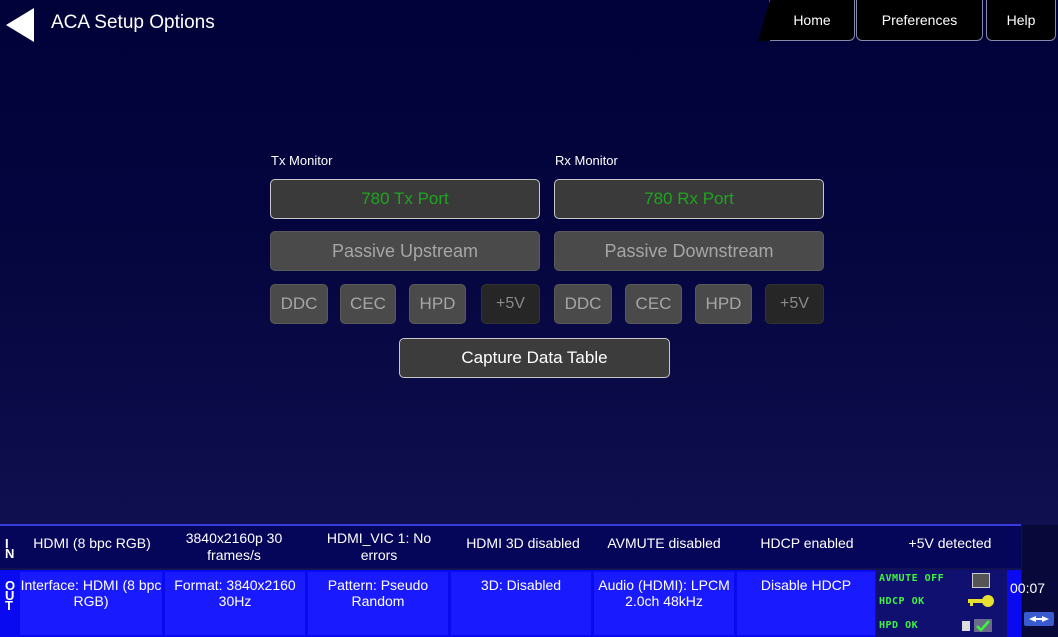  Describe the element at coordinates (806, 603) in the screenshot. I see `out-hdcp-button: Disable HDCP` at that location.